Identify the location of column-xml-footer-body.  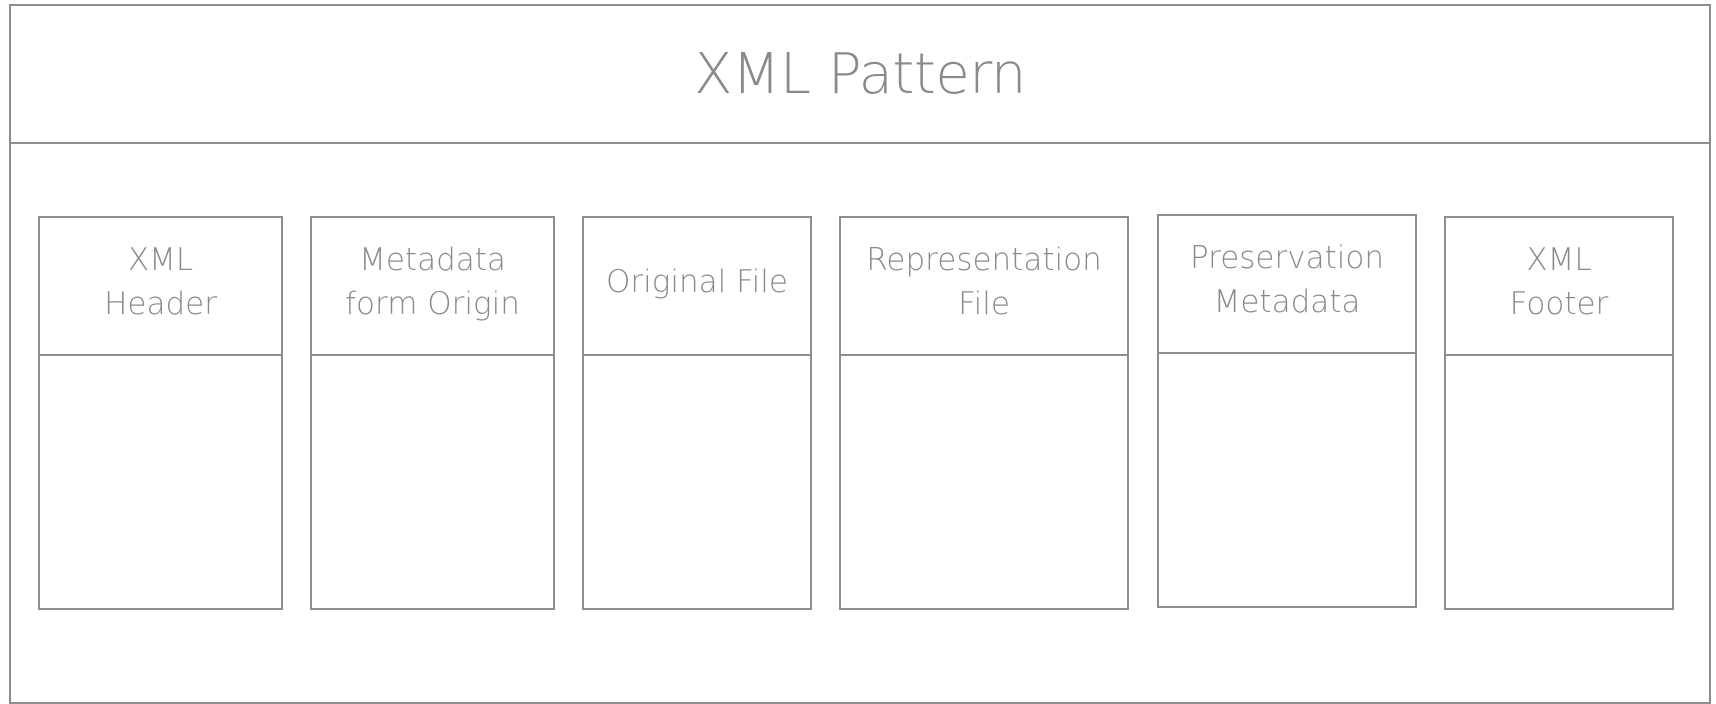
(1559, 482).